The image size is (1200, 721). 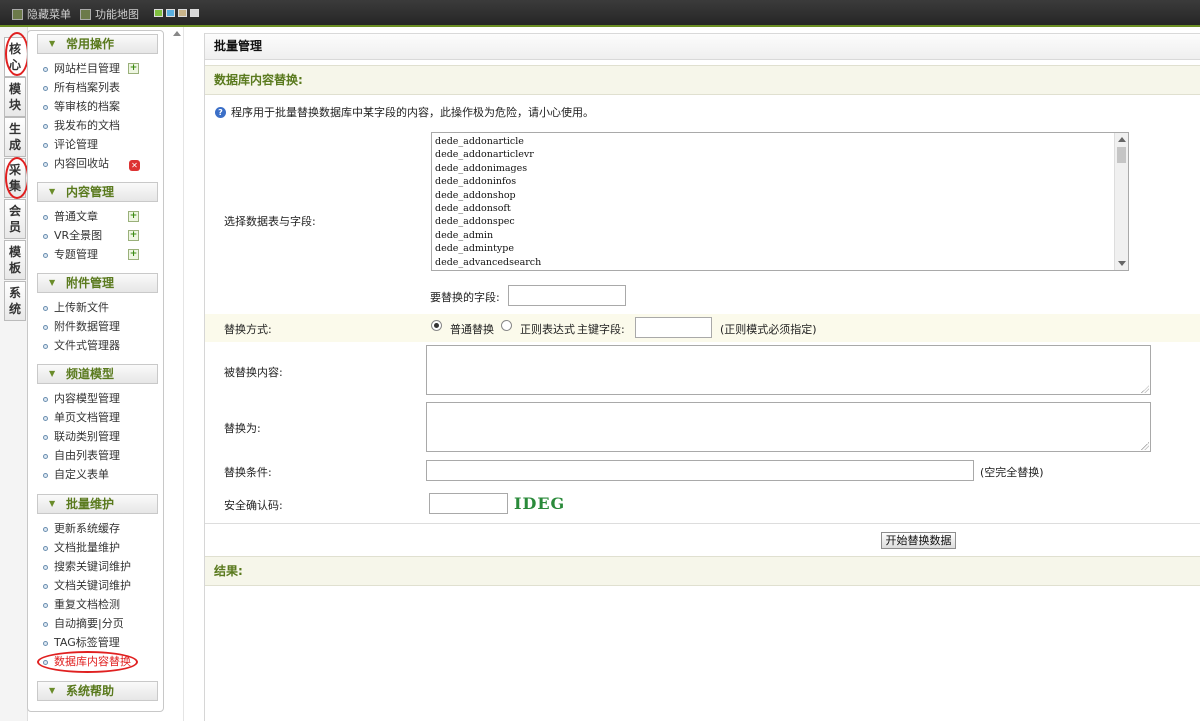 I want to click on radio-regex-replace, so click(x=506, y=325).